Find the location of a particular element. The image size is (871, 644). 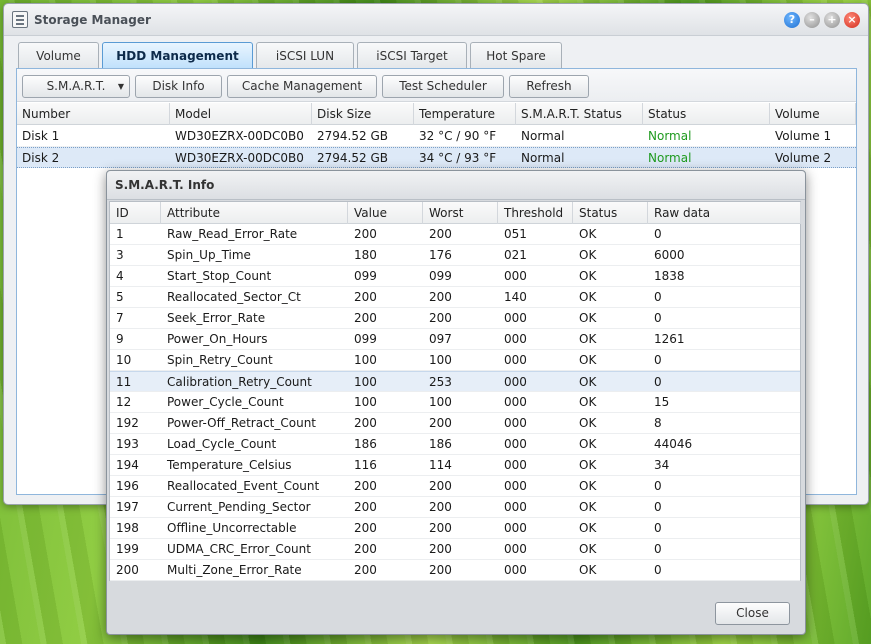

table-row: 3 Spin_Up_Time 180 176 021 OK 6000 is located at coordinates (455, 255).